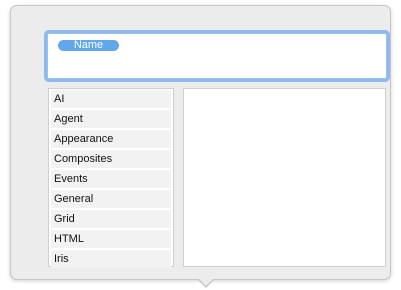 This screenshot has height=290, width=401. What do you see at coordinates (111, 159) in the screenshot?
I see `category-item-composites: Composites` at bounding box center [111, 159].